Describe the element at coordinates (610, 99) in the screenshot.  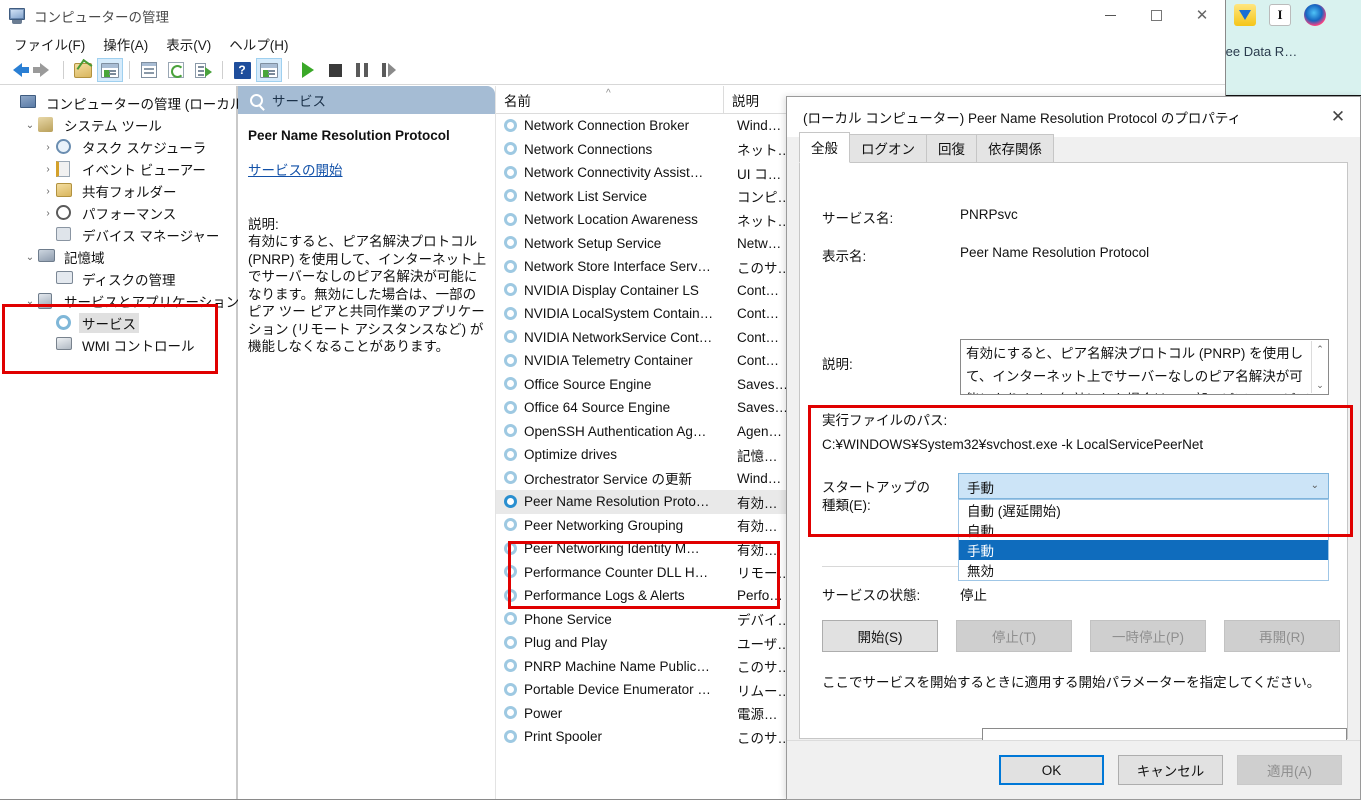
I see `column-header-name: 名前 ^` at that location.